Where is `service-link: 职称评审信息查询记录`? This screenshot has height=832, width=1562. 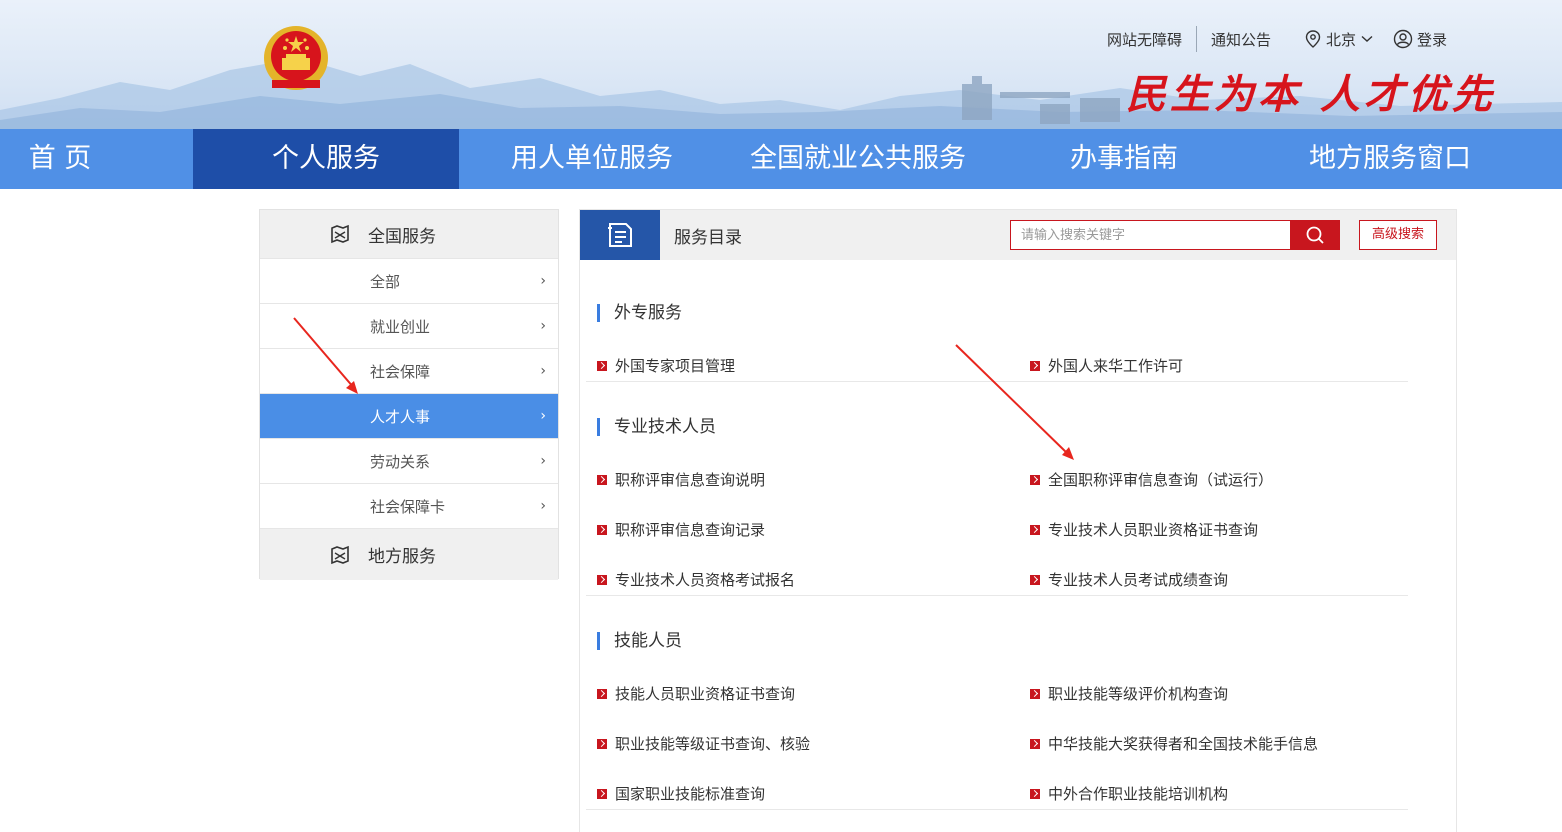 service-link: 职称评审信息查询记录 is located at coordinates (681, 529).